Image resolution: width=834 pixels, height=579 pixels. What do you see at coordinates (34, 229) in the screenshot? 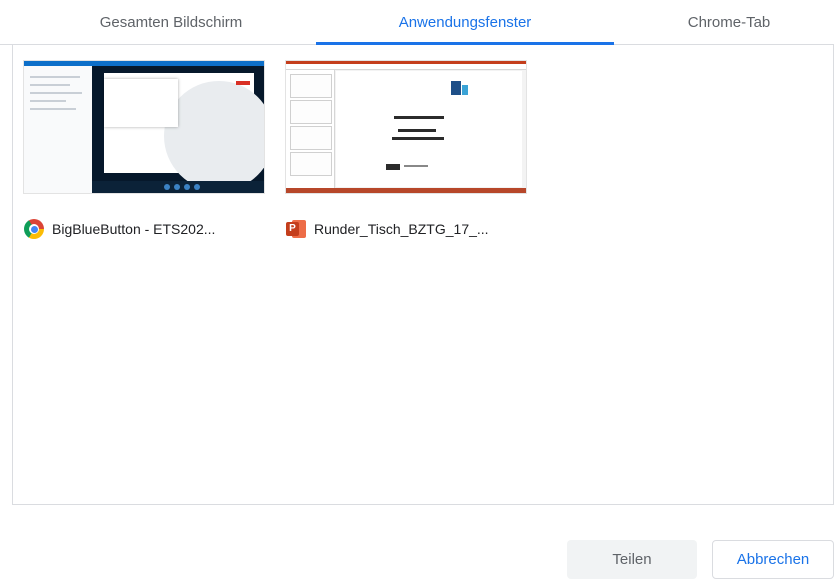
I see `chrome-icon` at bounding box center [34, 229].